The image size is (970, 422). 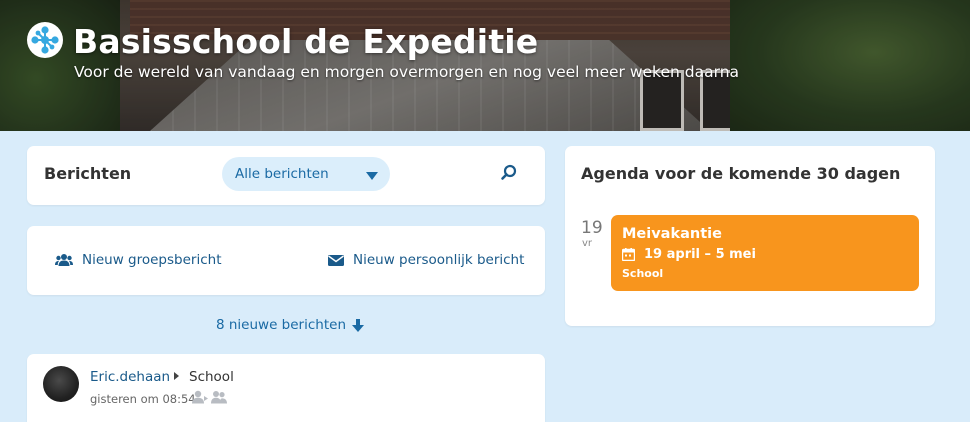 I want to click on caret-right-icon, so click(x=176, y=376).